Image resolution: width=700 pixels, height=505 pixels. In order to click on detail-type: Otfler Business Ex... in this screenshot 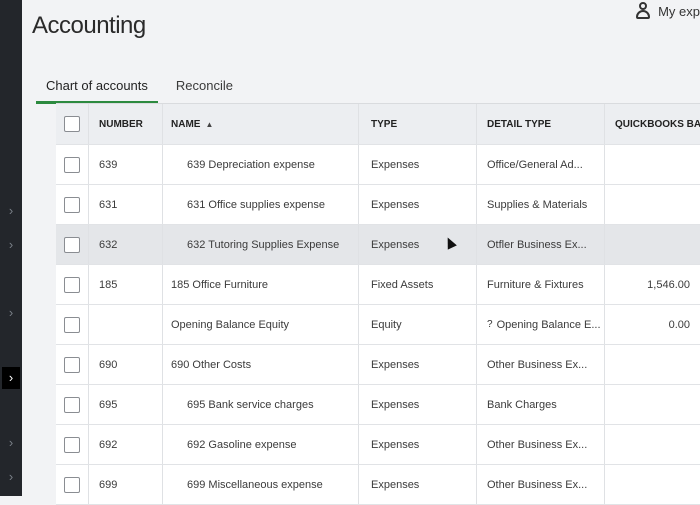, I will do `click(540, 244)`.